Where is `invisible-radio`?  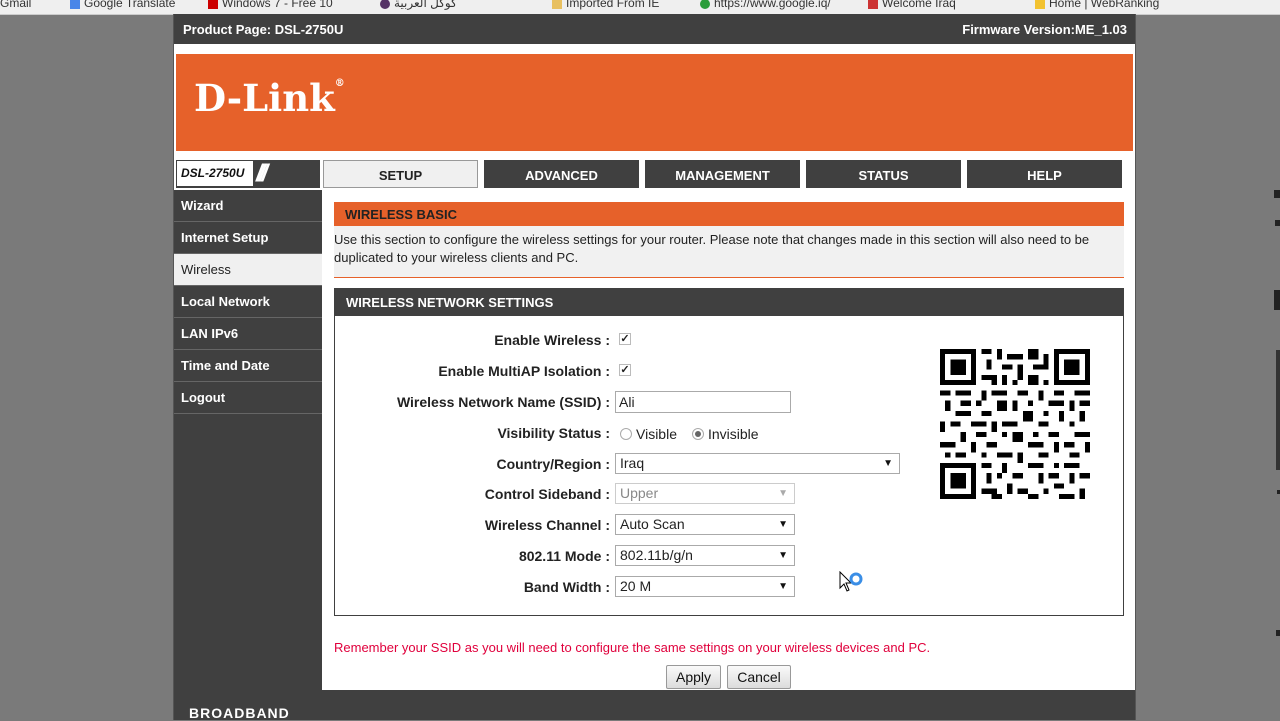 invisible-radio is located at coordinates (698, 434).